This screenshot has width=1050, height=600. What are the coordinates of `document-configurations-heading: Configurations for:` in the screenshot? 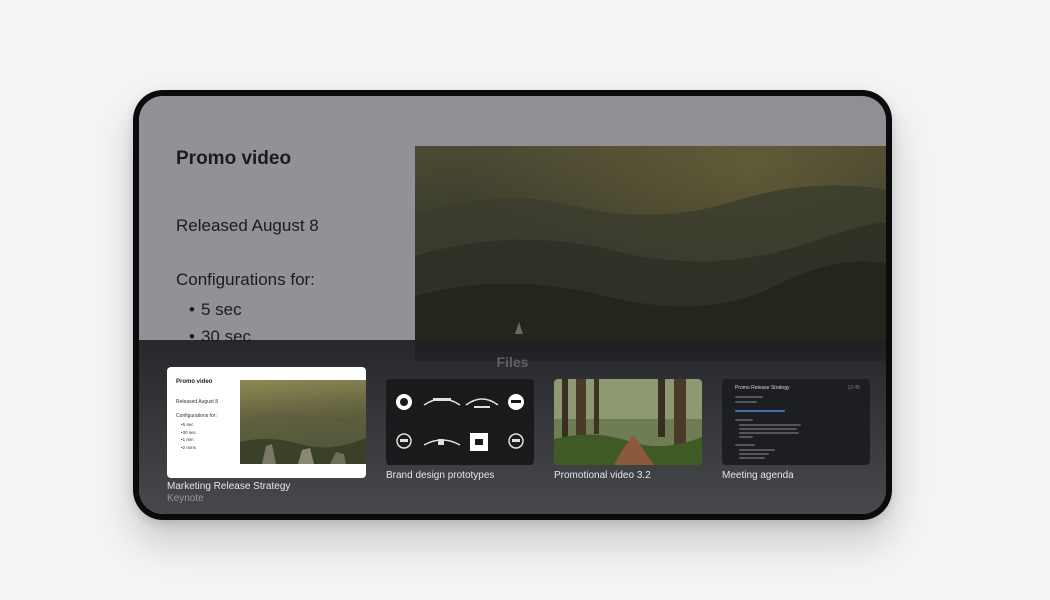 It's located at (245, 279).